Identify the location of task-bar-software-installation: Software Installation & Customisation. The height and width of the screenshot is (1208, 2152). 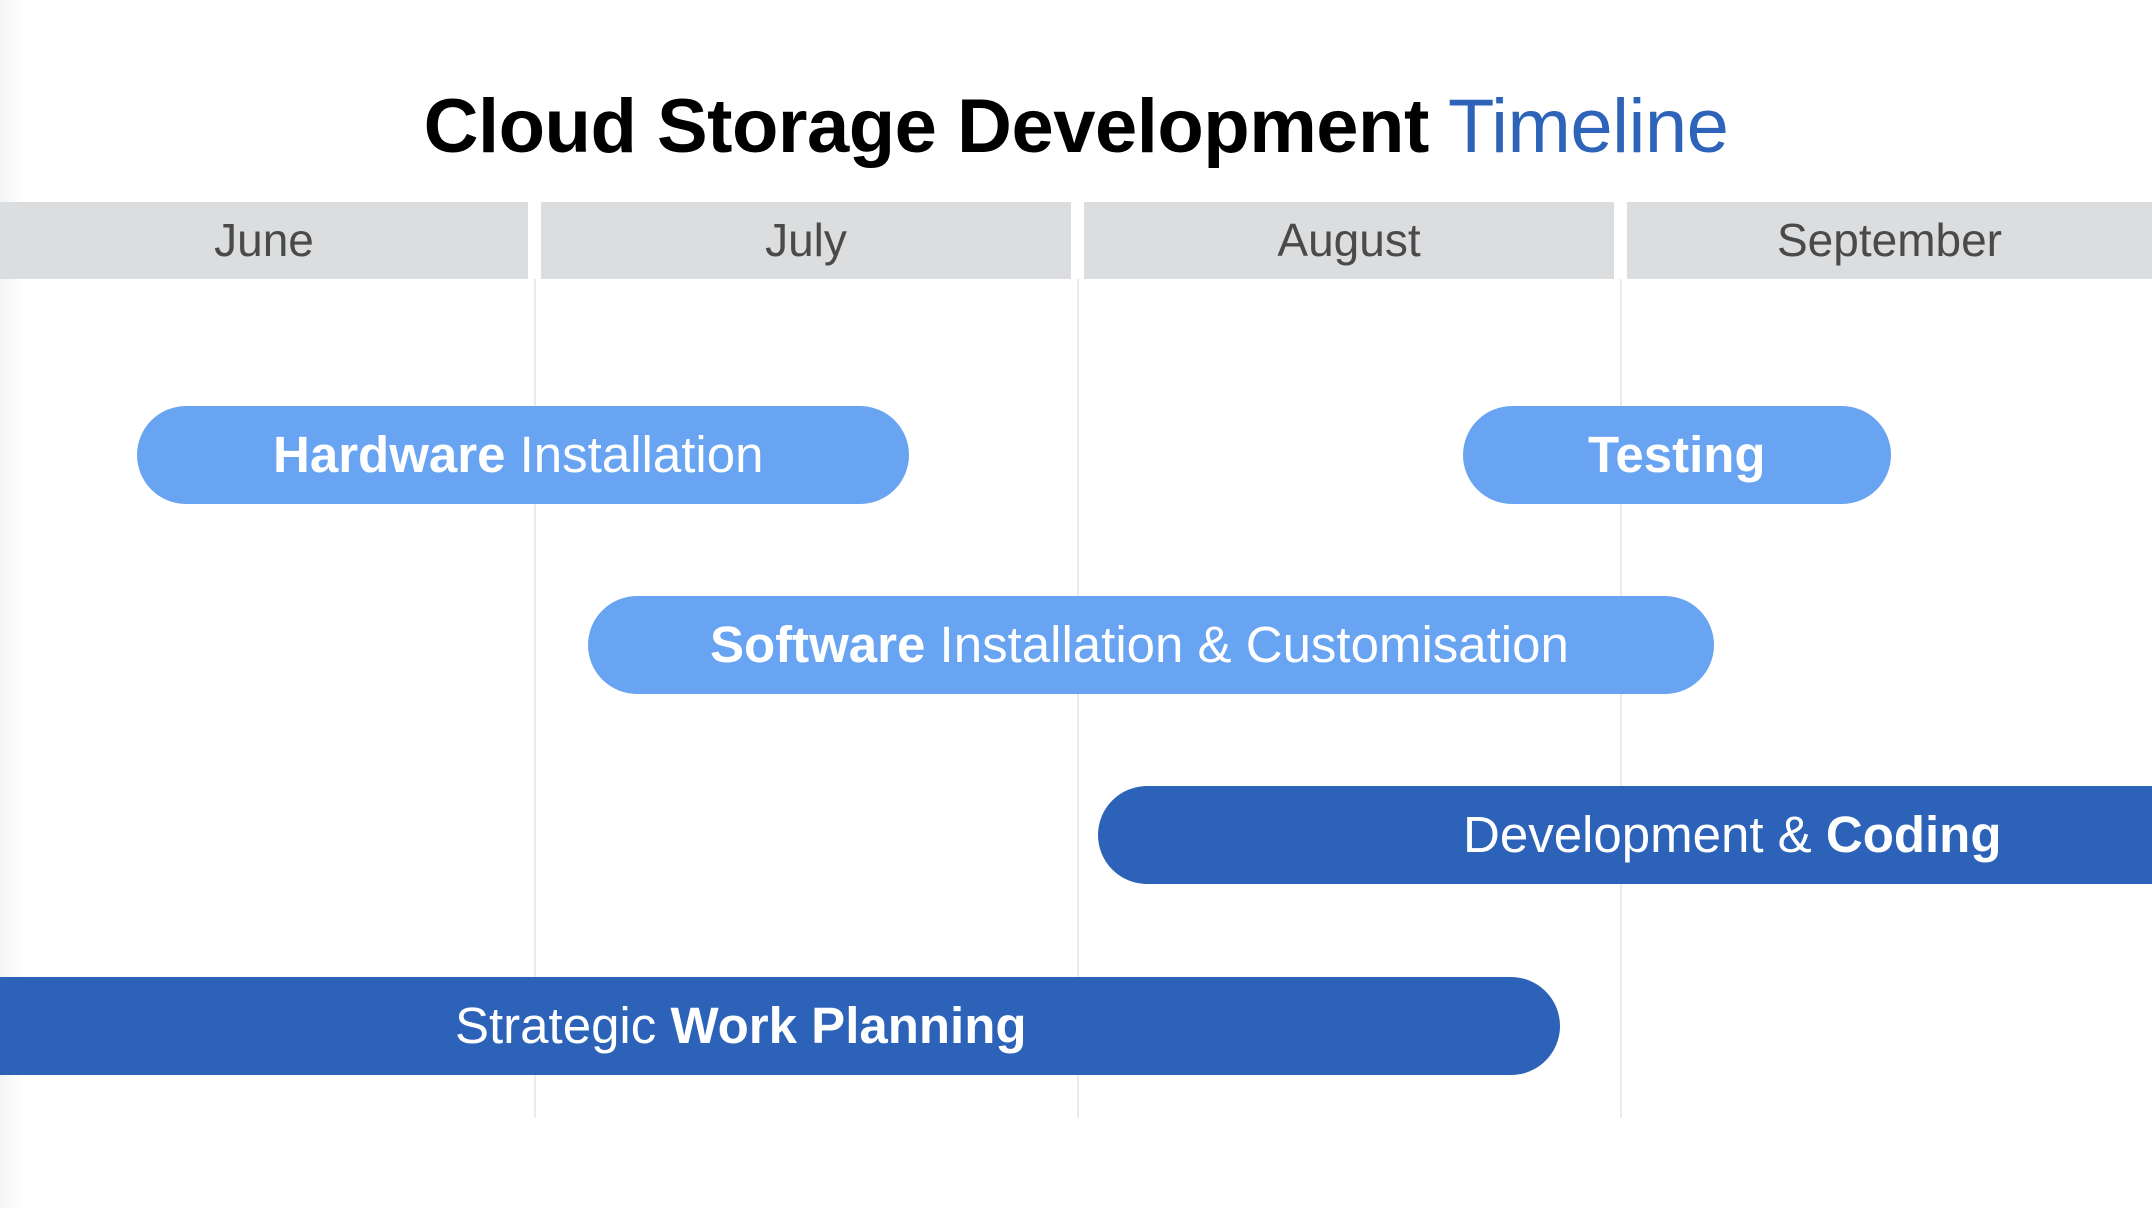
(1151, 645).